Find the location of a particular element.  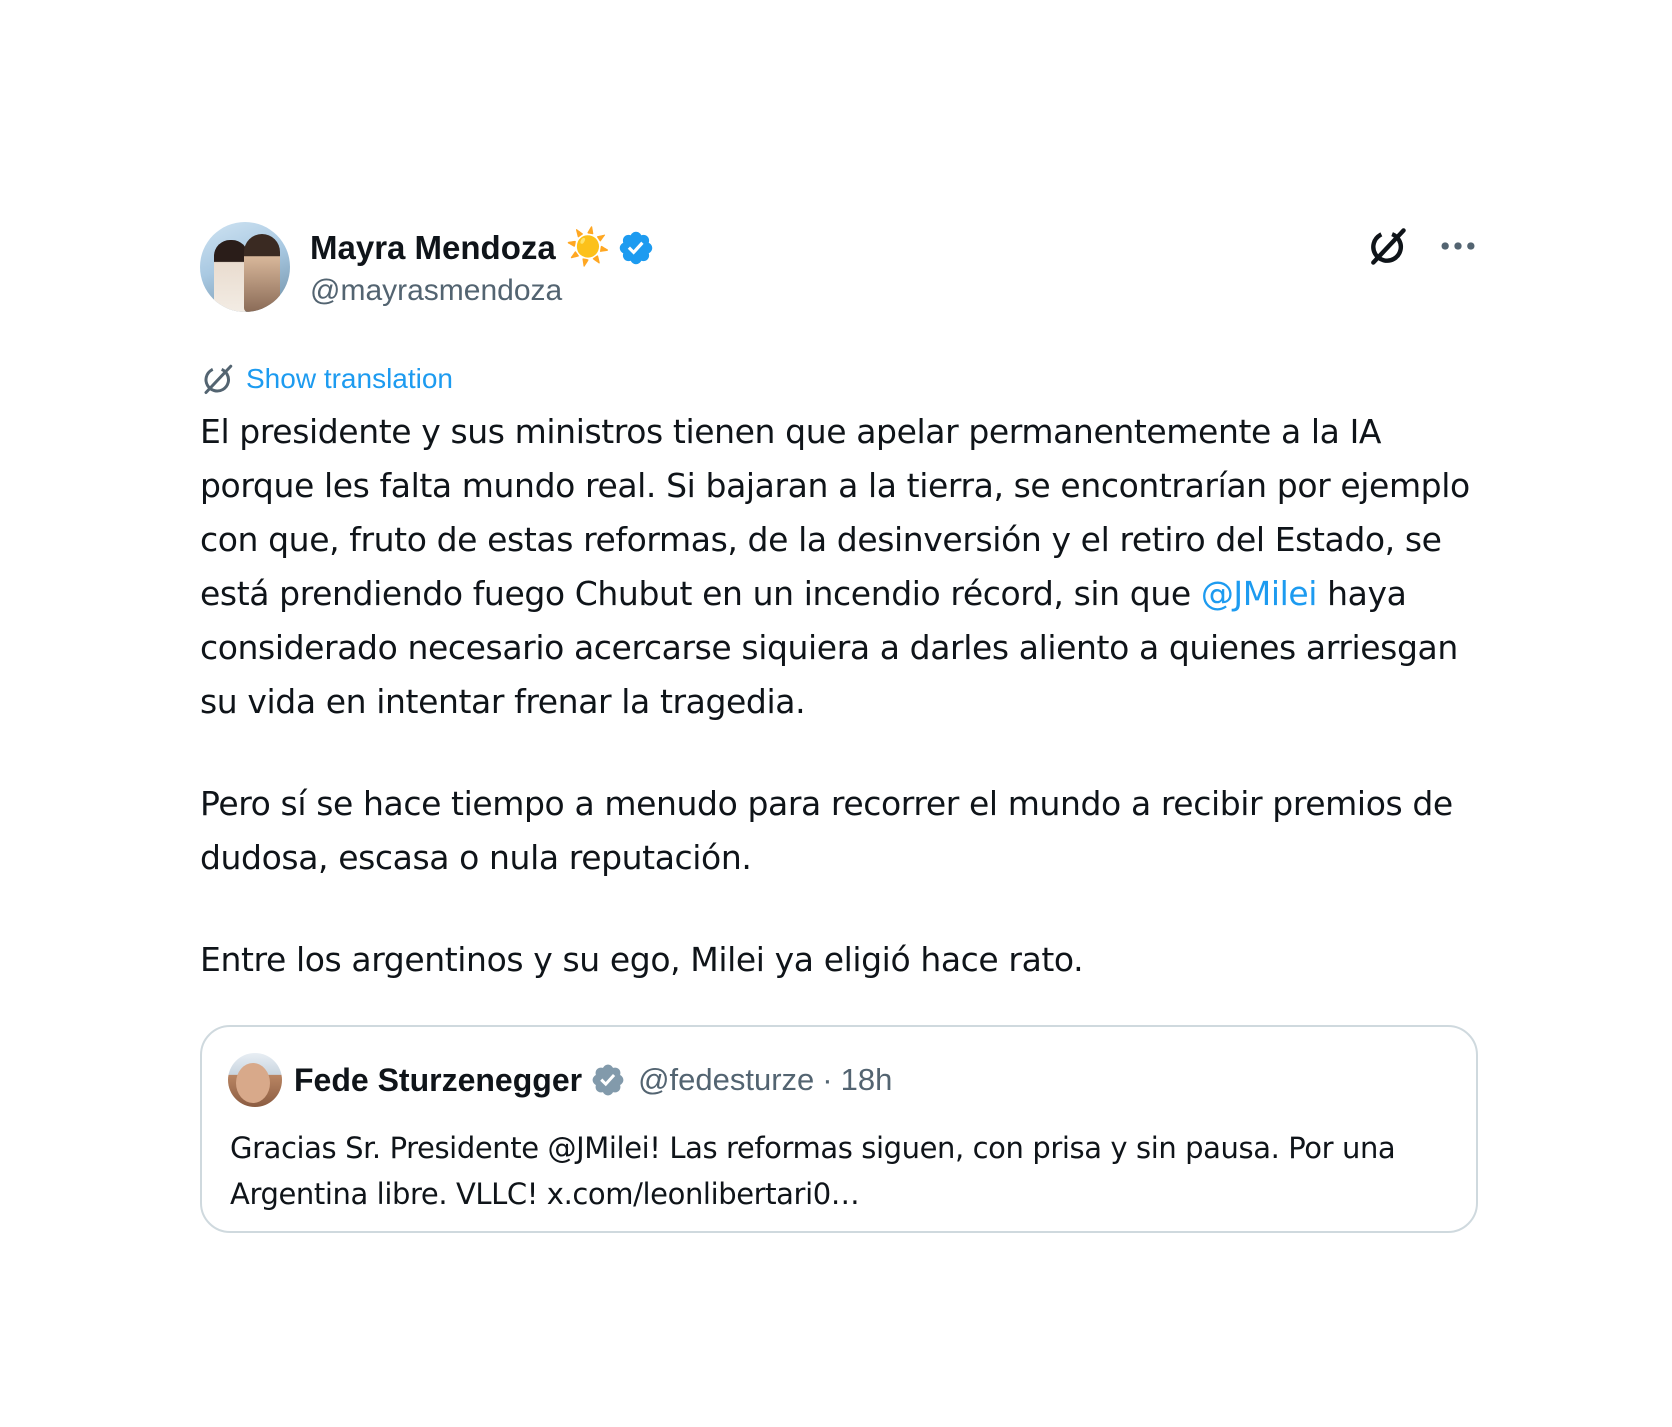

author-name-row: Mayra Mendoza ☀️ is located at coordinates (482, 248).